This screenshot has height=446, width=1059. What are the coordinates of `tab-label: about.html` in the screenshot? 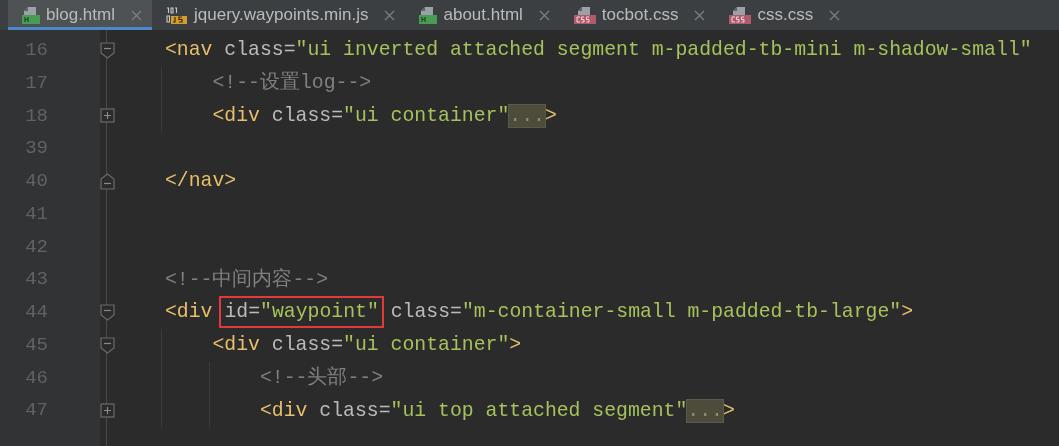 It's located at (483, 15).